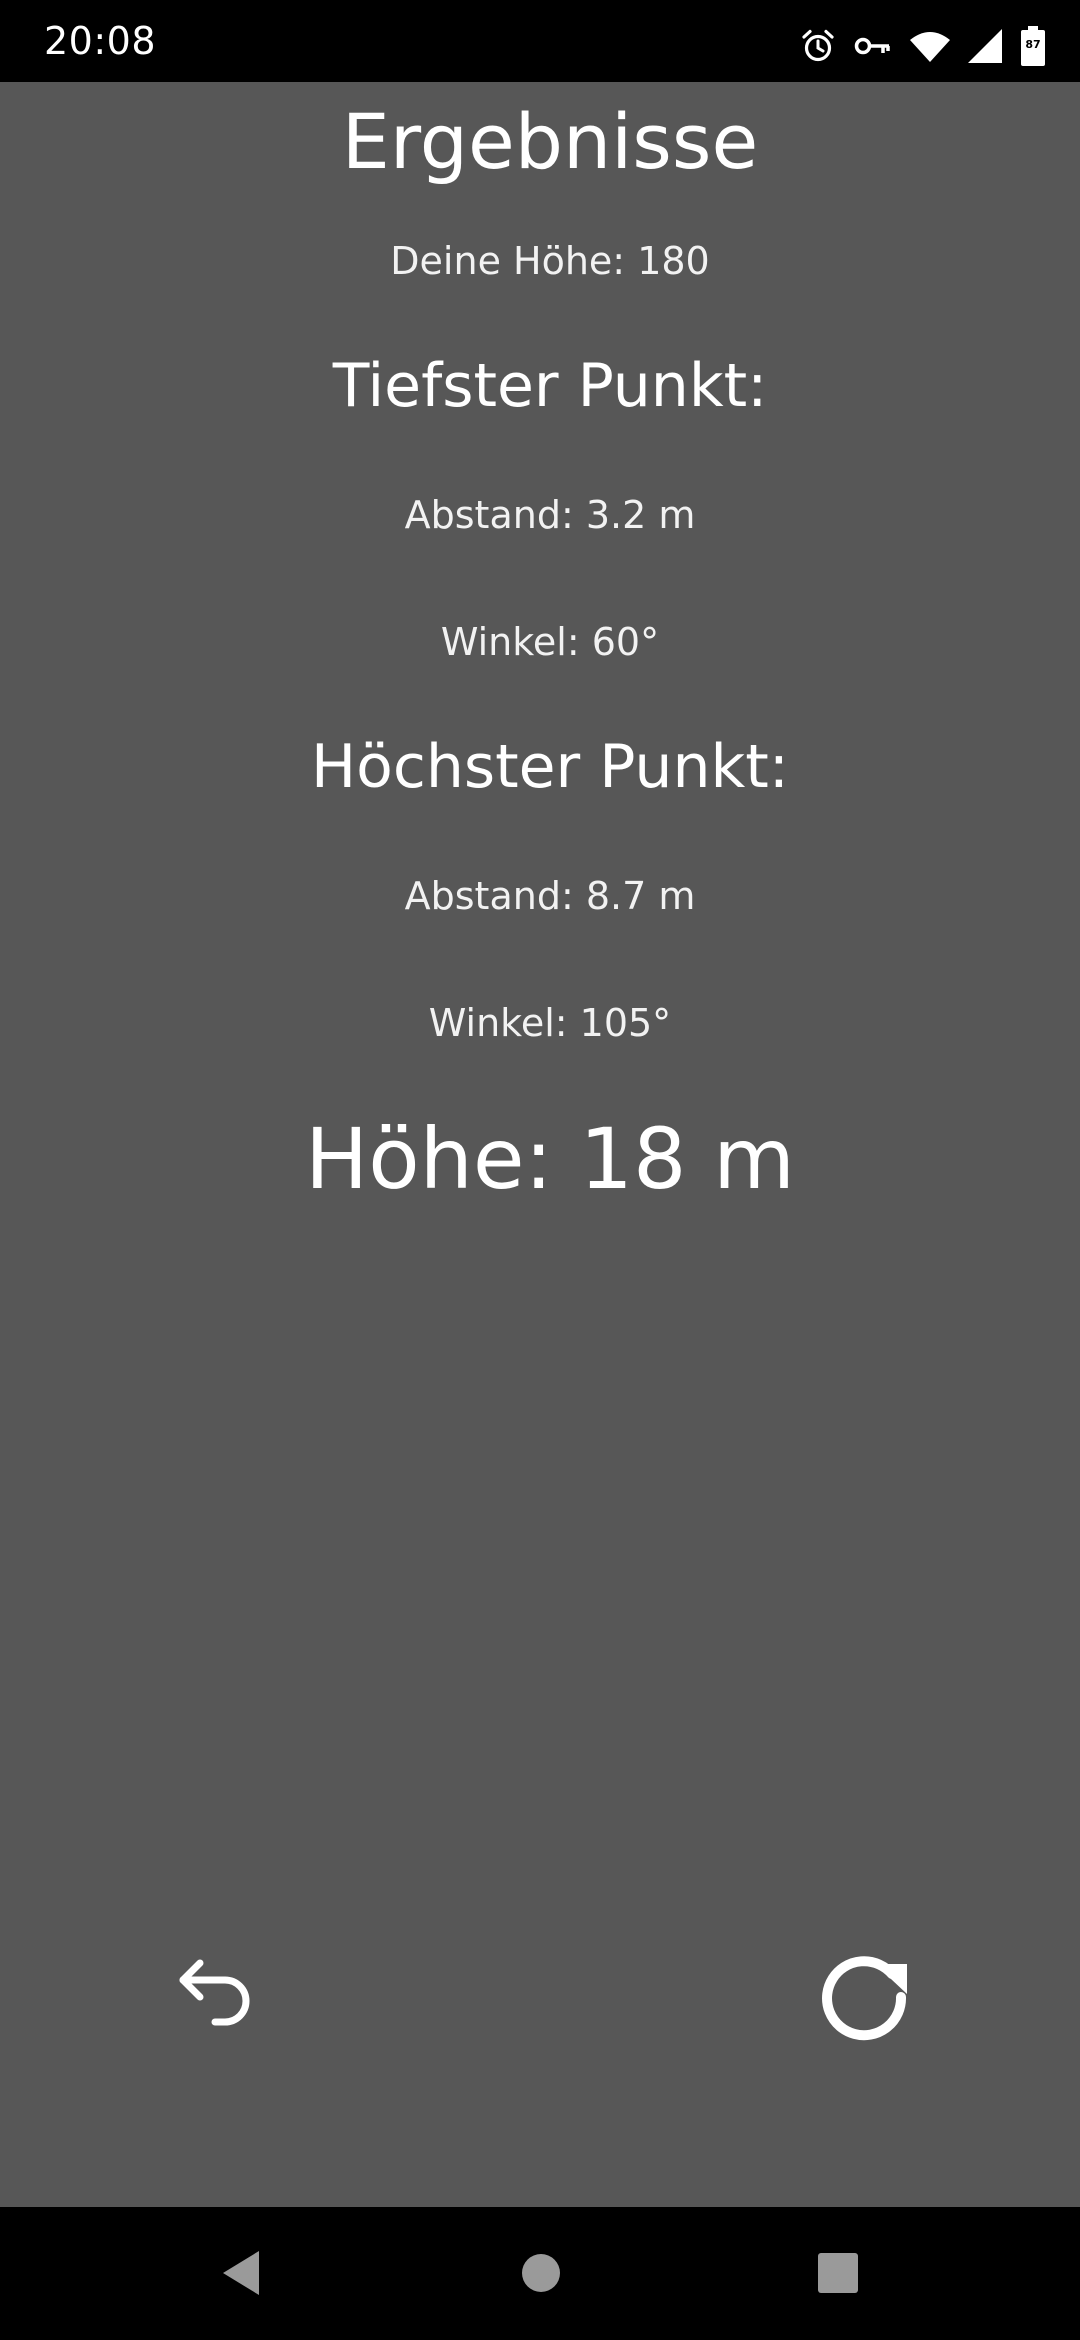 Image resolution: width=1080 pixels, height=2340 pixels. Describe the element at coordinates (550, 261) in the screenshot. I see `user-height: Deine Höhe: 180` at that location.